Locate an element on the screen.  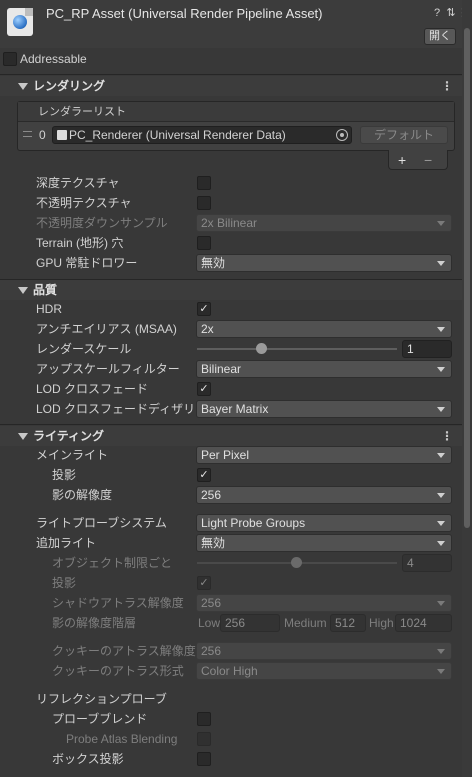
cookie-atlas-resolution-dropdown: 256 is located at coordinates (324, 651).